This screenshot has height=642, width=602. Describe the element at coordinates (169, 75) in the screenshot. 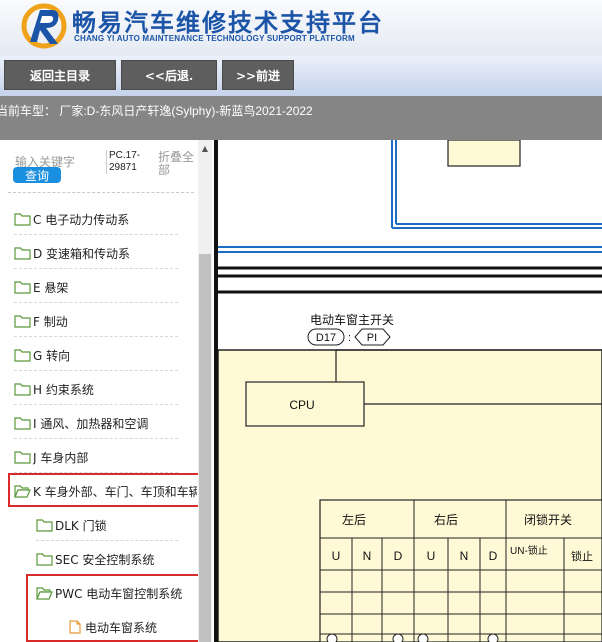

I see `back-button: <<后退.` at that location.